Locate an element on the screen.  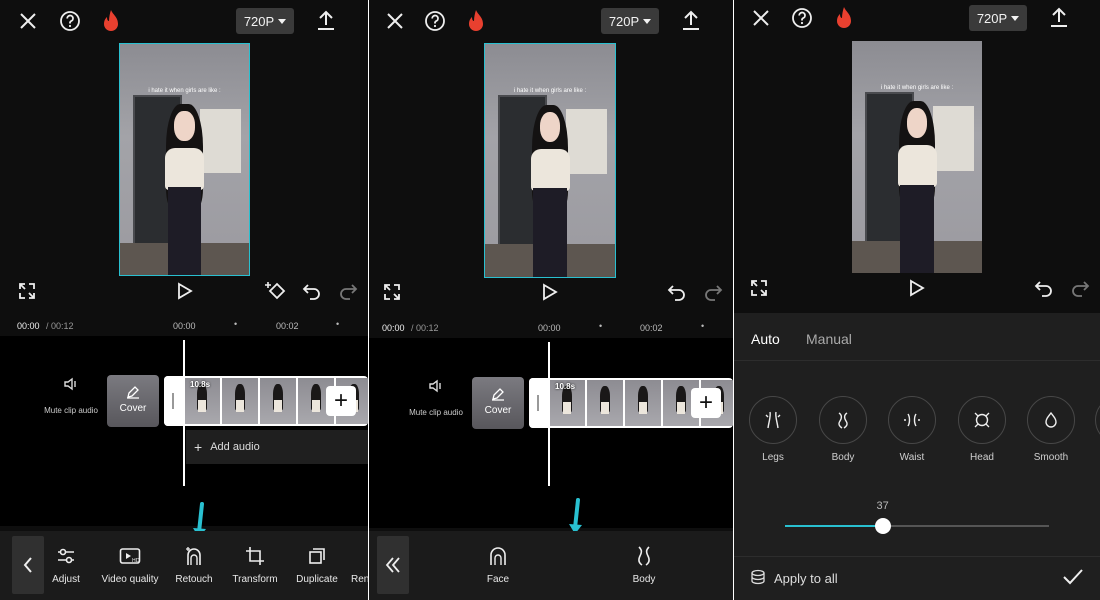
option-waist is located at coordinates (912, 420).